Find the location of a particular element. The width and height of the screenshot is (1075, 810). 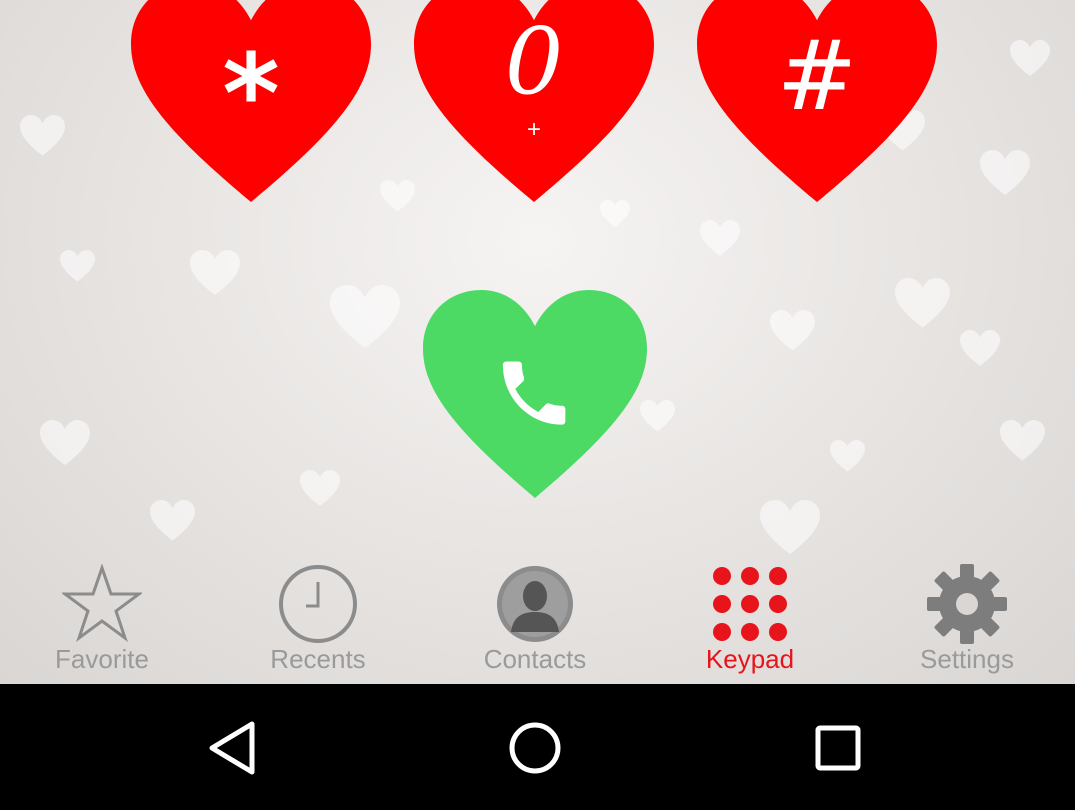

recent-apps-icon is located at coordinates (838, 748).